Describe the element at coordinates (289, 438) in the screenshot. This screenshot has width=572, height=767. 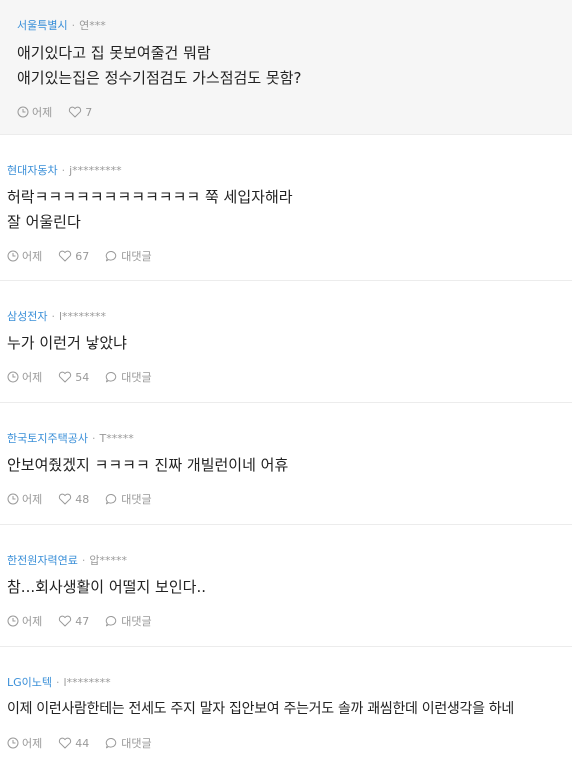
I see `comment-meta: 한국토지주택공사 · T*****` at that location.